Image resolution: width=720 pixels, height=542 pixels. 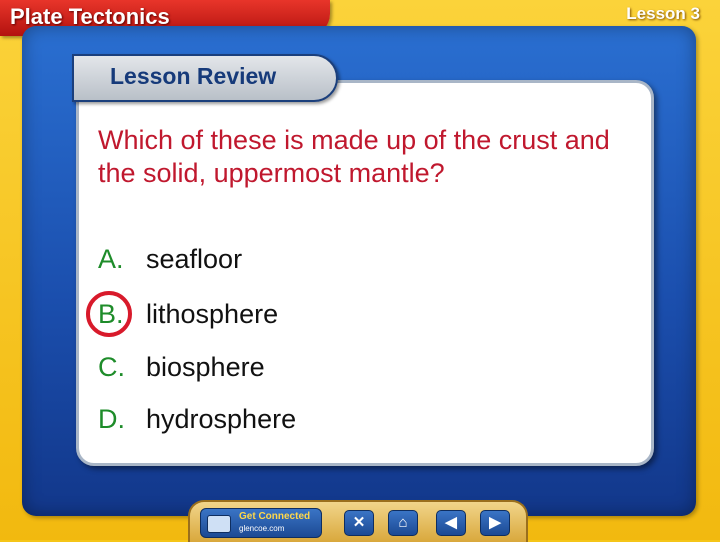 I want to click on close-icon: ✕, so click(x=359, y=522).